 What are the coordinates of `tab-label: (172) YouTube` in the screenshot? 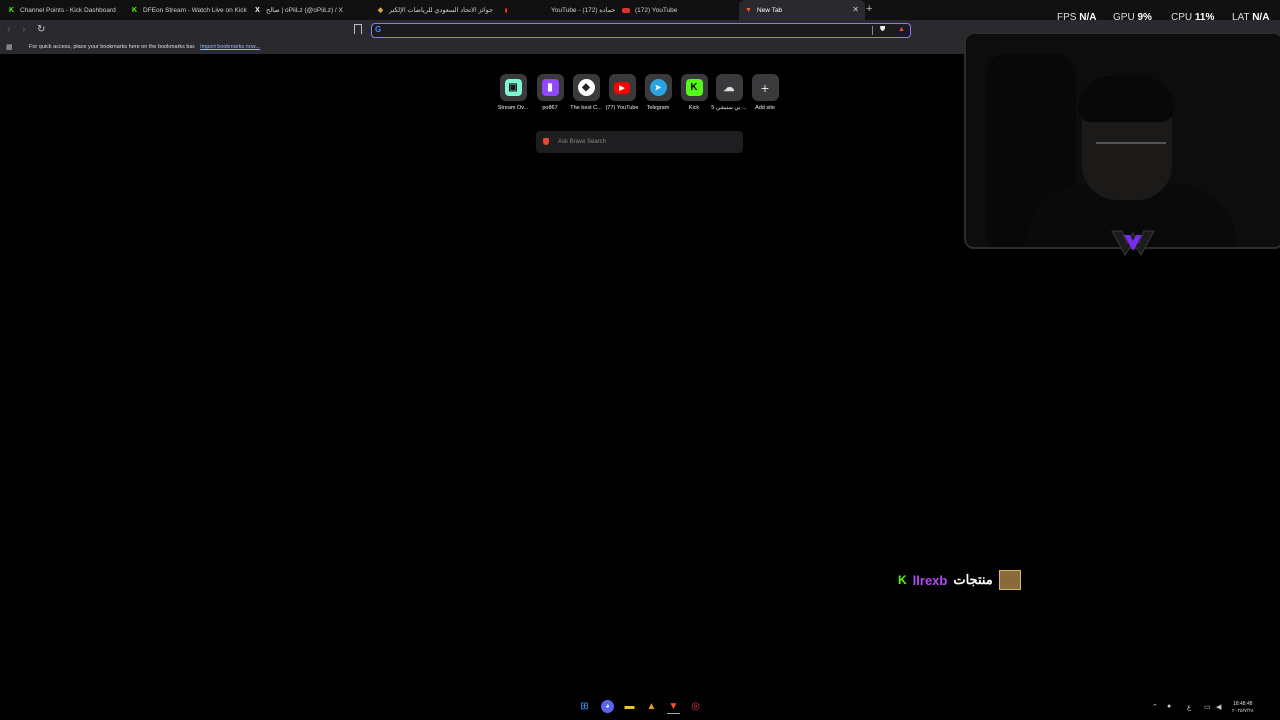 It's located at (656, 10).